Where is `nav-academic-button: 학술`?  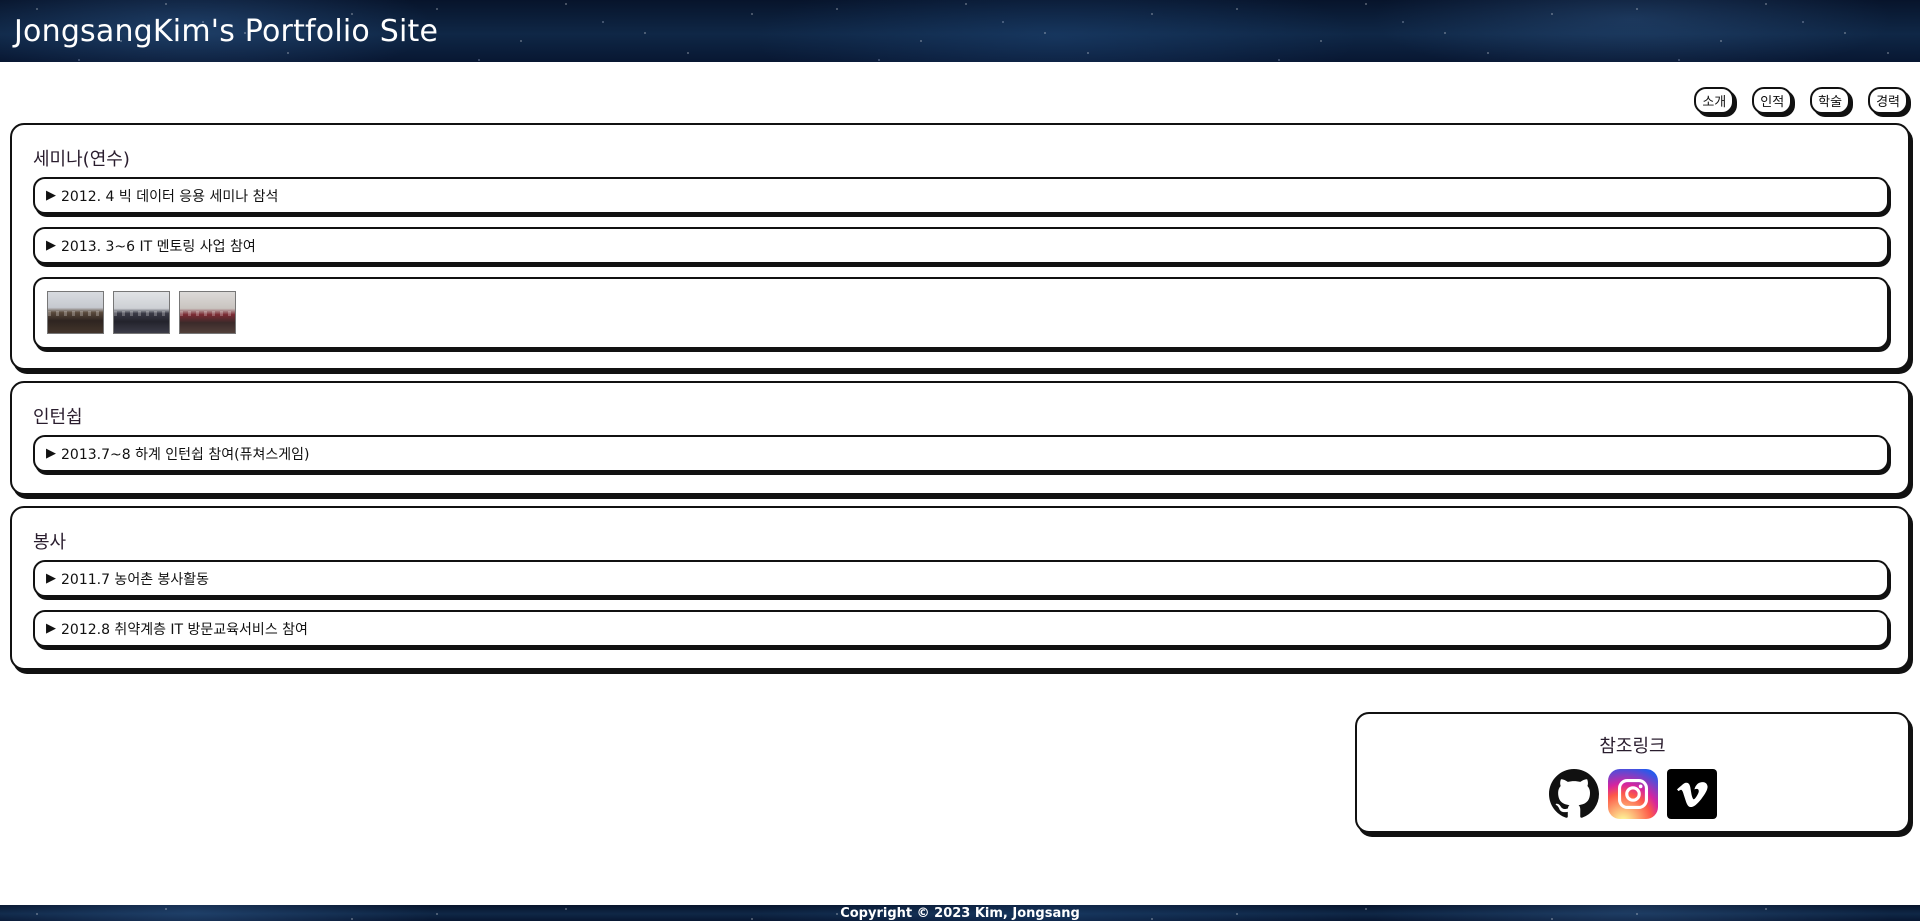
nav-academic-button: 학술 is located at coordinates (1830, 100).